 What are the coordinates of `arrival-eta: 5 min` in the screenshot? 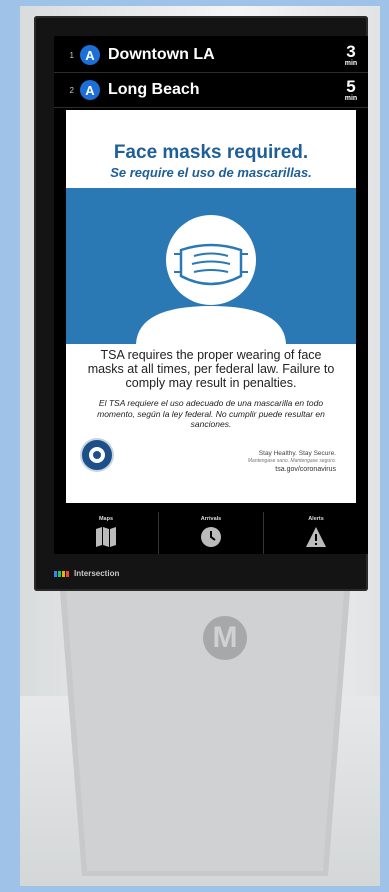 It's located at (351, 90).